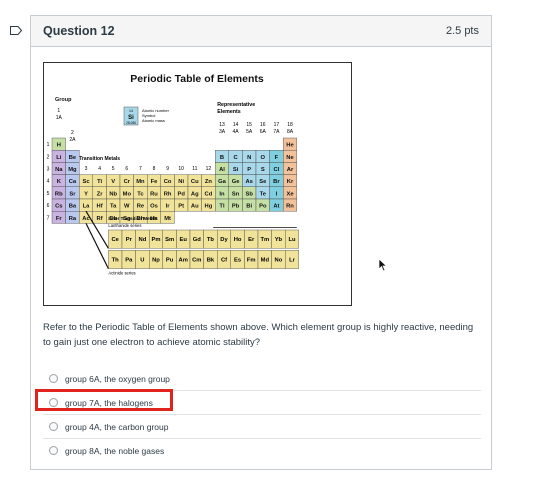 This screenshot has height=498, width=535. What do you see at coordinates (126, 169) in the screenshot?
I see `group-number: 6` at bounding box center [126, 169].